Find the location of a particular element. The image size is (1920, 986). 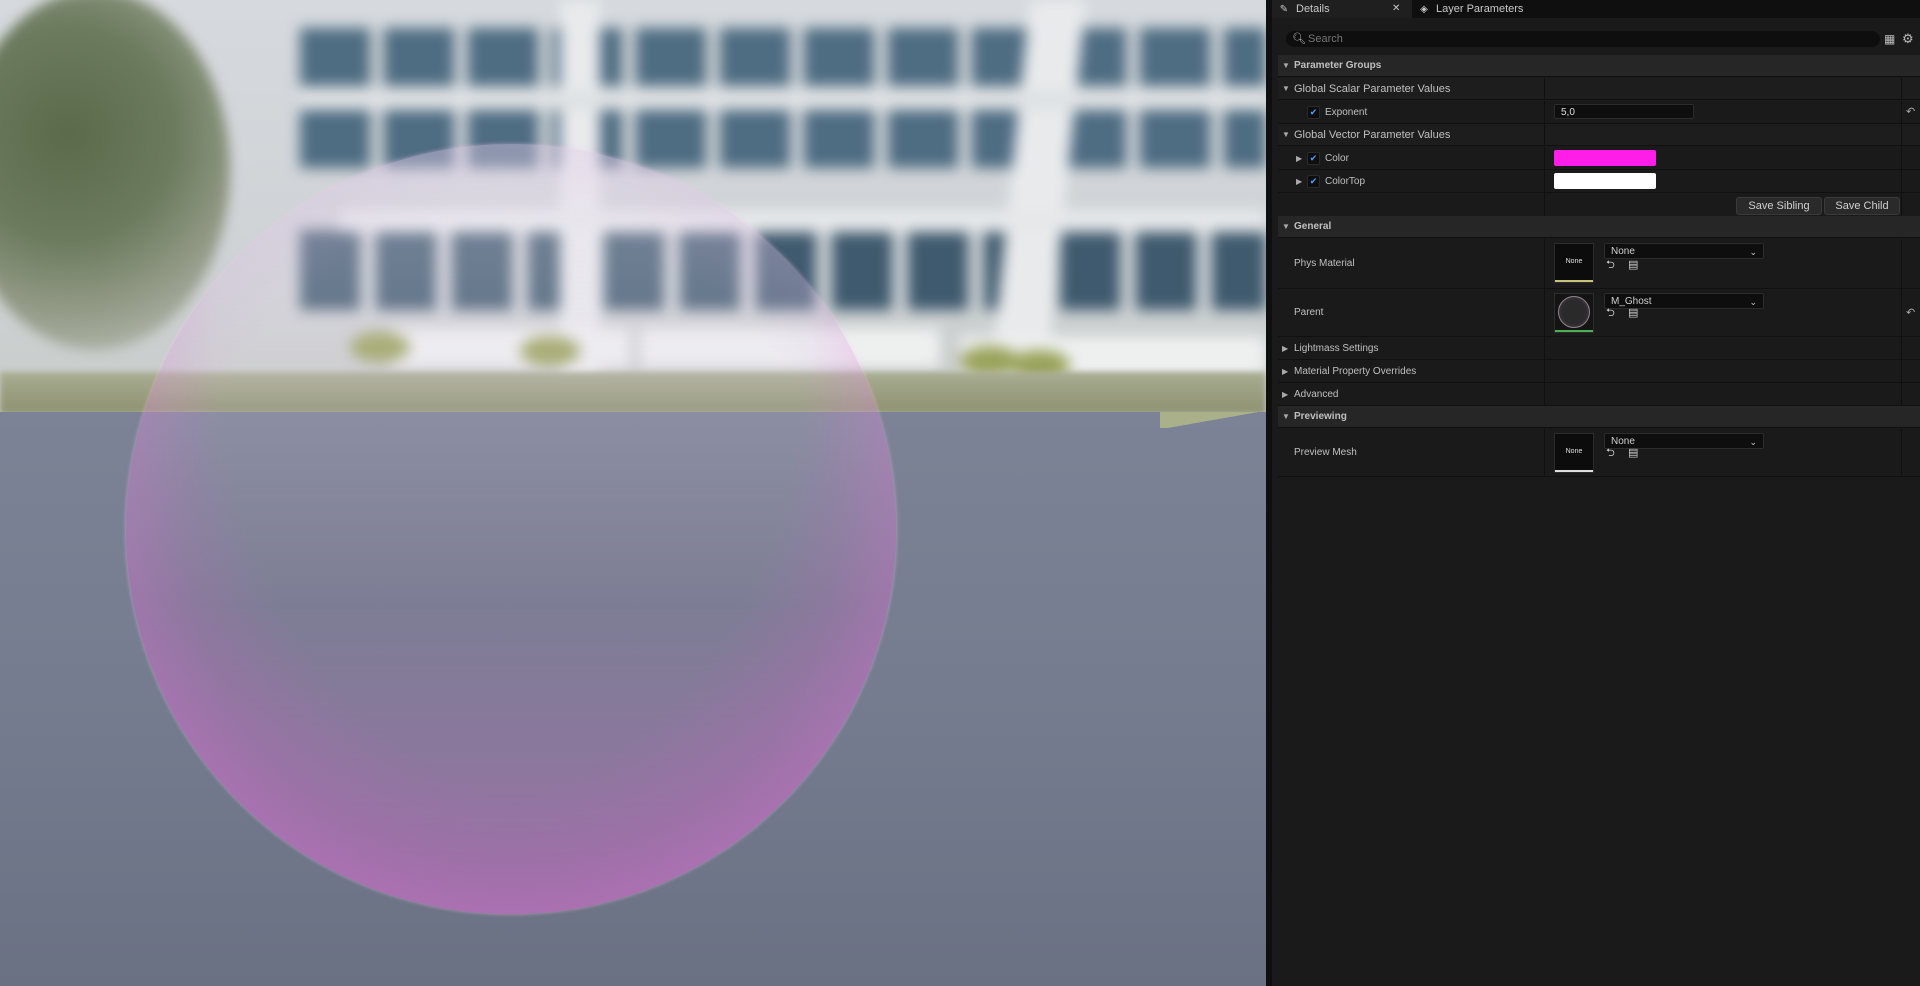

colortop-override-checkbox: ✔ is located at coordinates (1313, 181).